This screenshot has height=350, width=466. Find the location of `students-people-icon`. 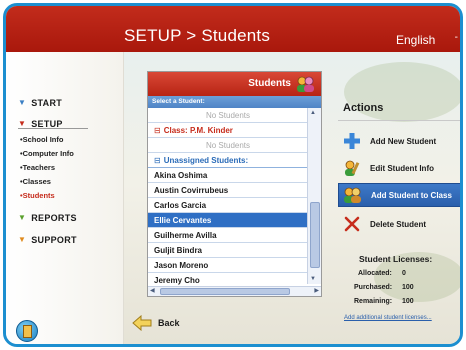

students-people-icon is located at coordinates (305, 84).